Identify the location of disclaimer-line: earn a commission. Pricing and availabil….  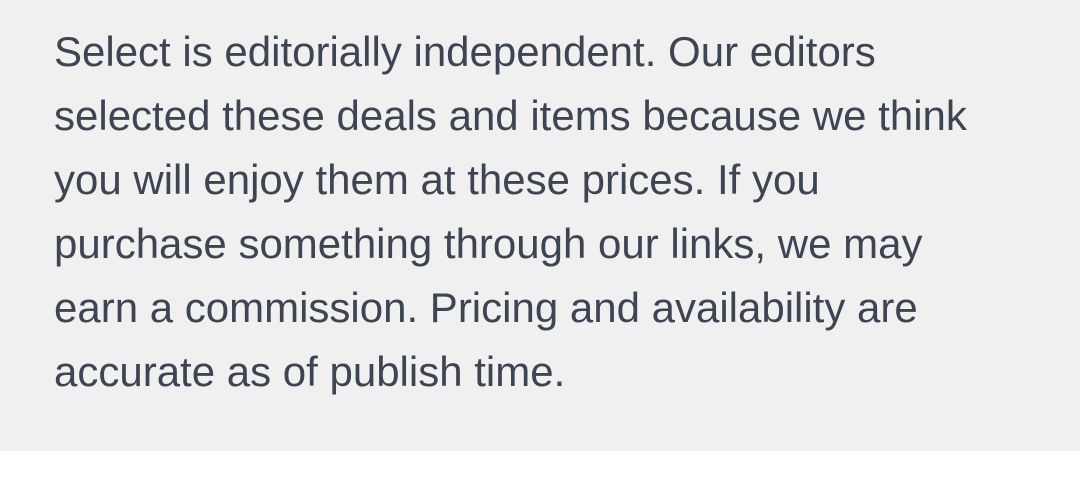
(486, 307).